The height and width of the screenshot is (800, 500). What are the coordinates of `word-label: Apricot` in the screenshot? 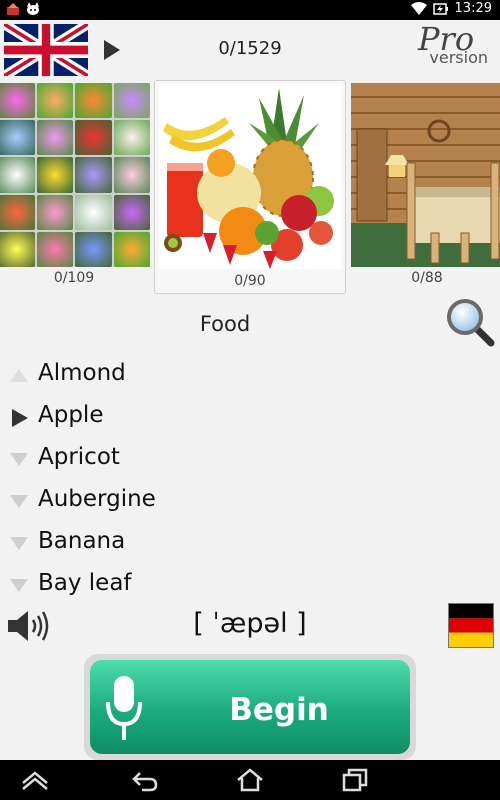 It's located at (79, 457).